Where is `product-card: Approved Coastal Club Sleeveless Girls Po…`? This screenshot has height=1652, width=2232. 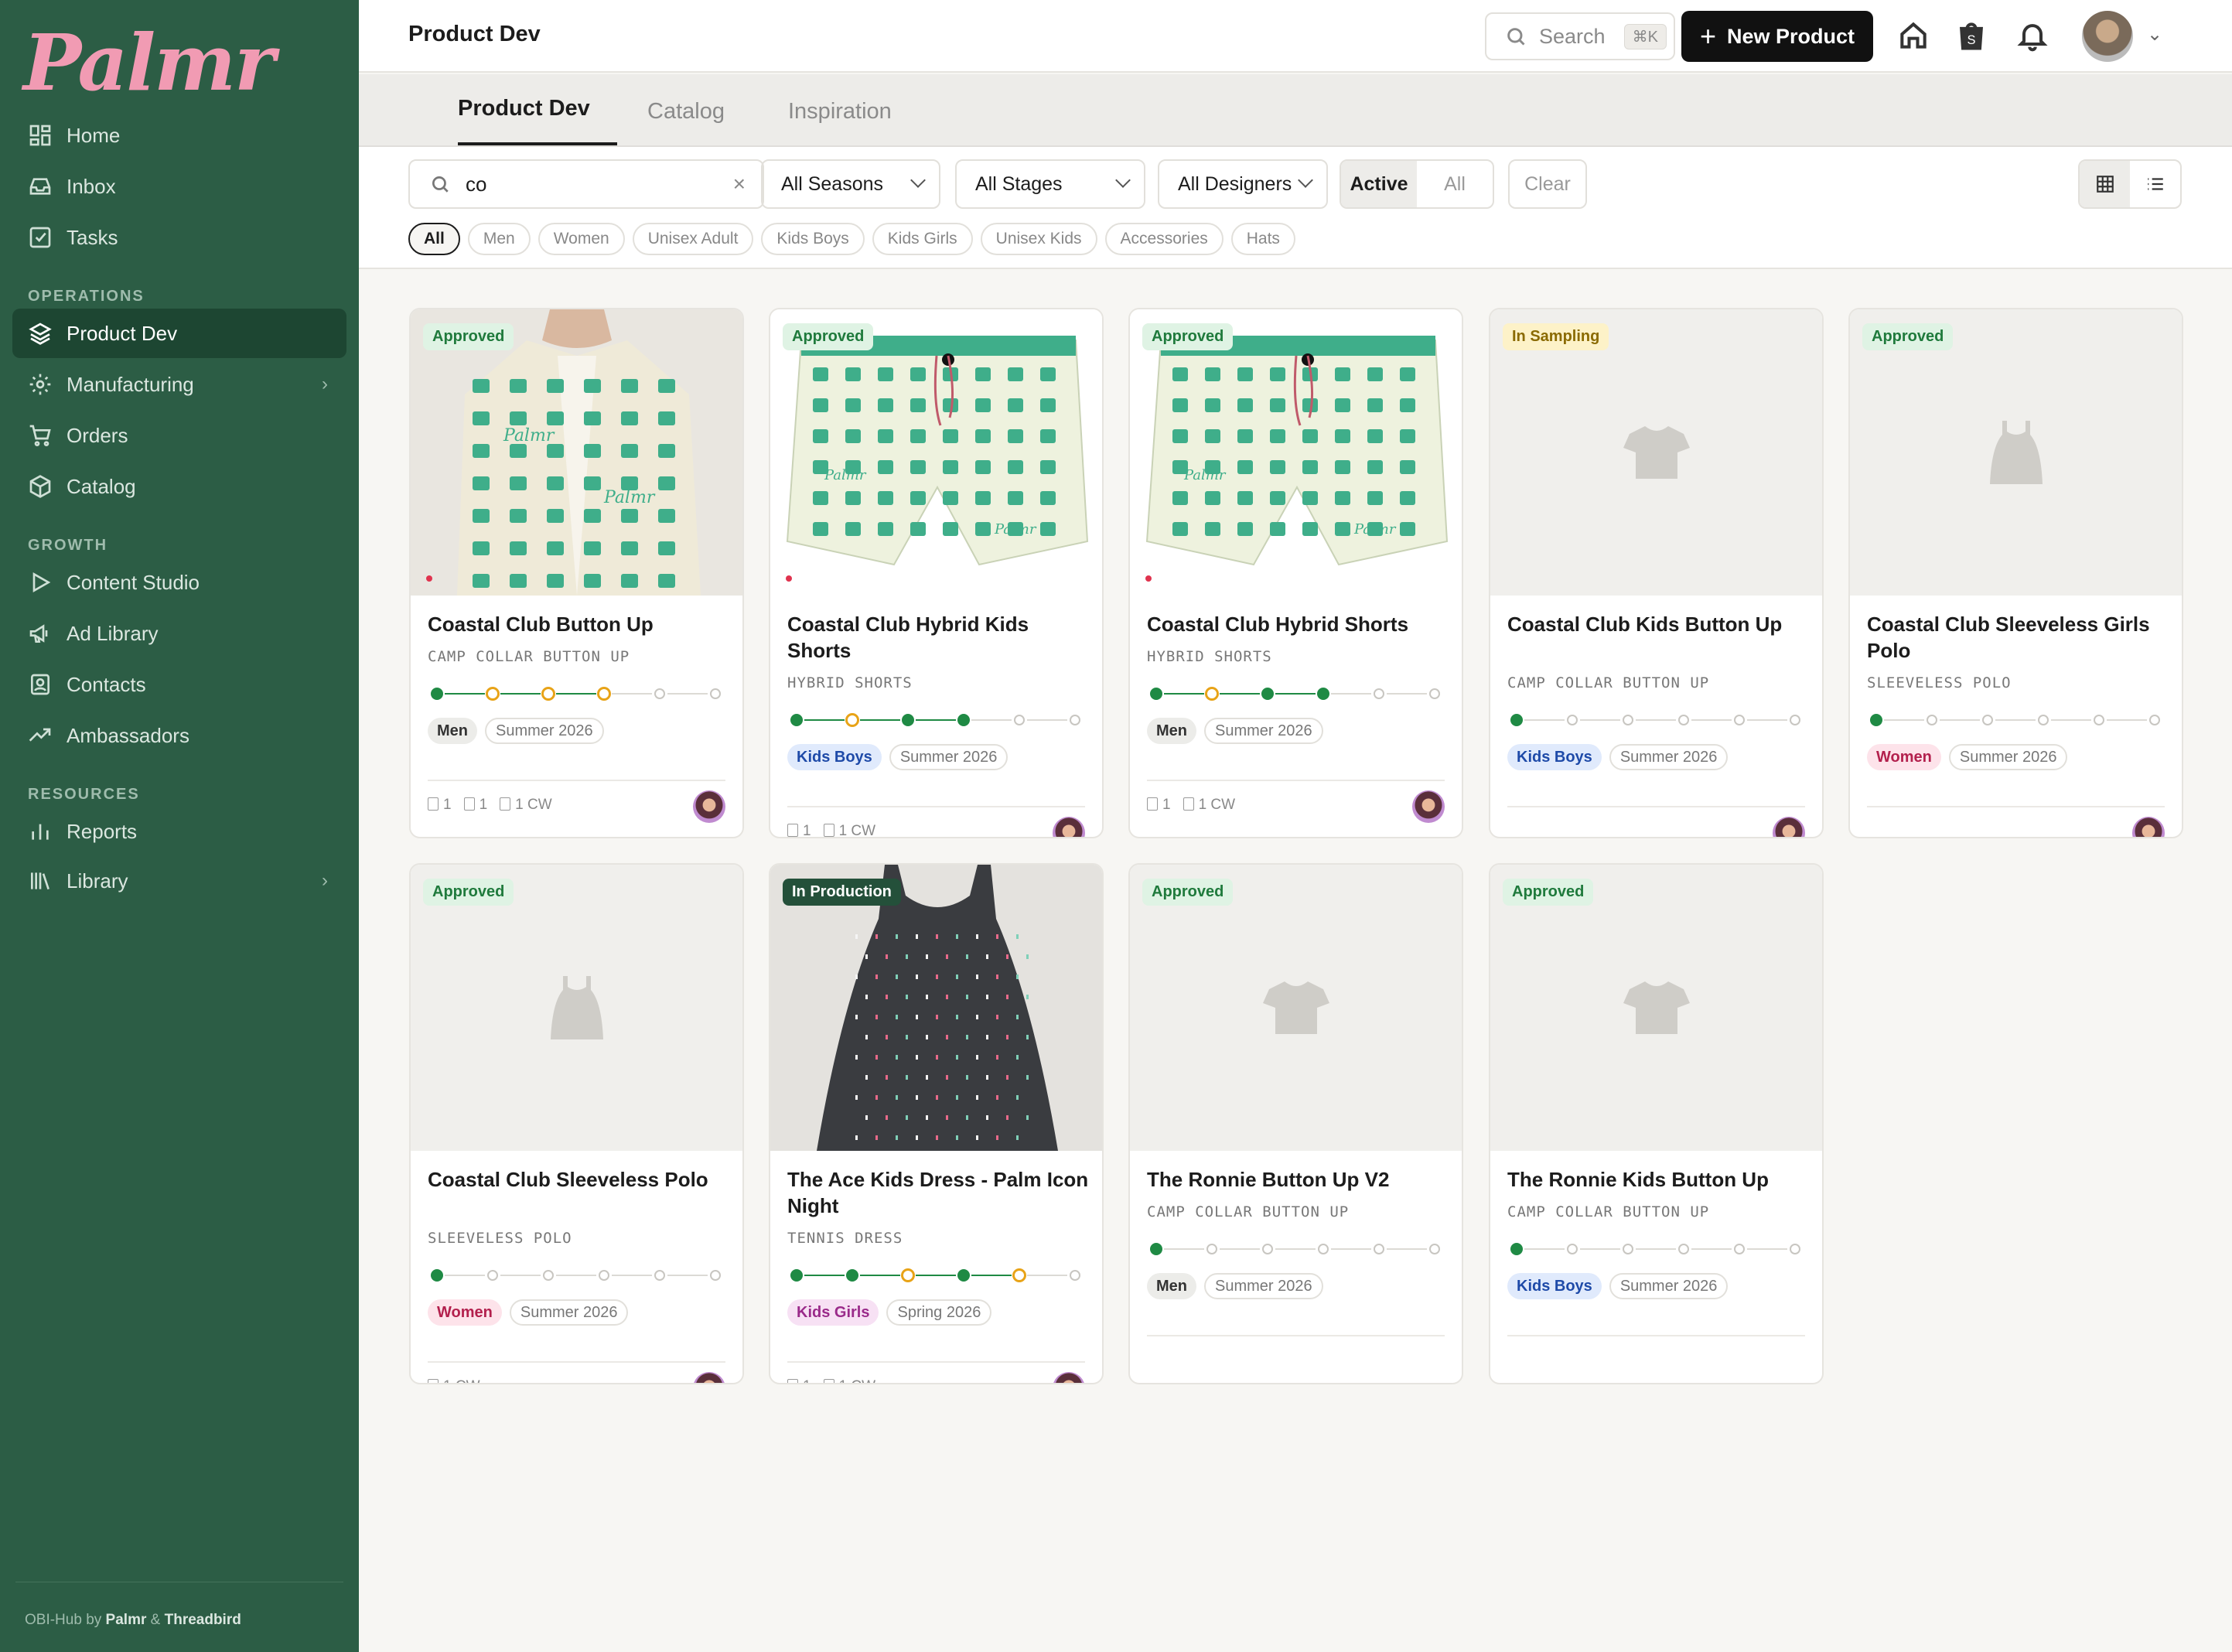 product-card: Approved Coastal Club Sleeveless Girls Po… is located at coordinates (2015, 573).